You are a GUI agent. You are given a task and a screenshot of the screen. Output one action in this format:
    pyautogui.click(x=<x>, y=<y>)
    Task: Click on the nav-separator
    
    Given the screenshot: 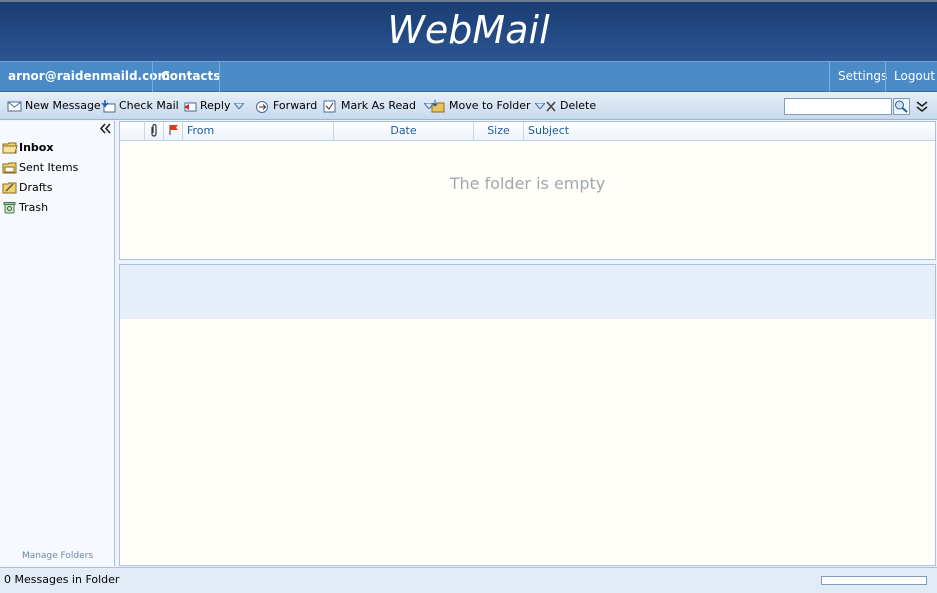 What is the action you would take?
    pyautogui.click(x=219, y=77)
    